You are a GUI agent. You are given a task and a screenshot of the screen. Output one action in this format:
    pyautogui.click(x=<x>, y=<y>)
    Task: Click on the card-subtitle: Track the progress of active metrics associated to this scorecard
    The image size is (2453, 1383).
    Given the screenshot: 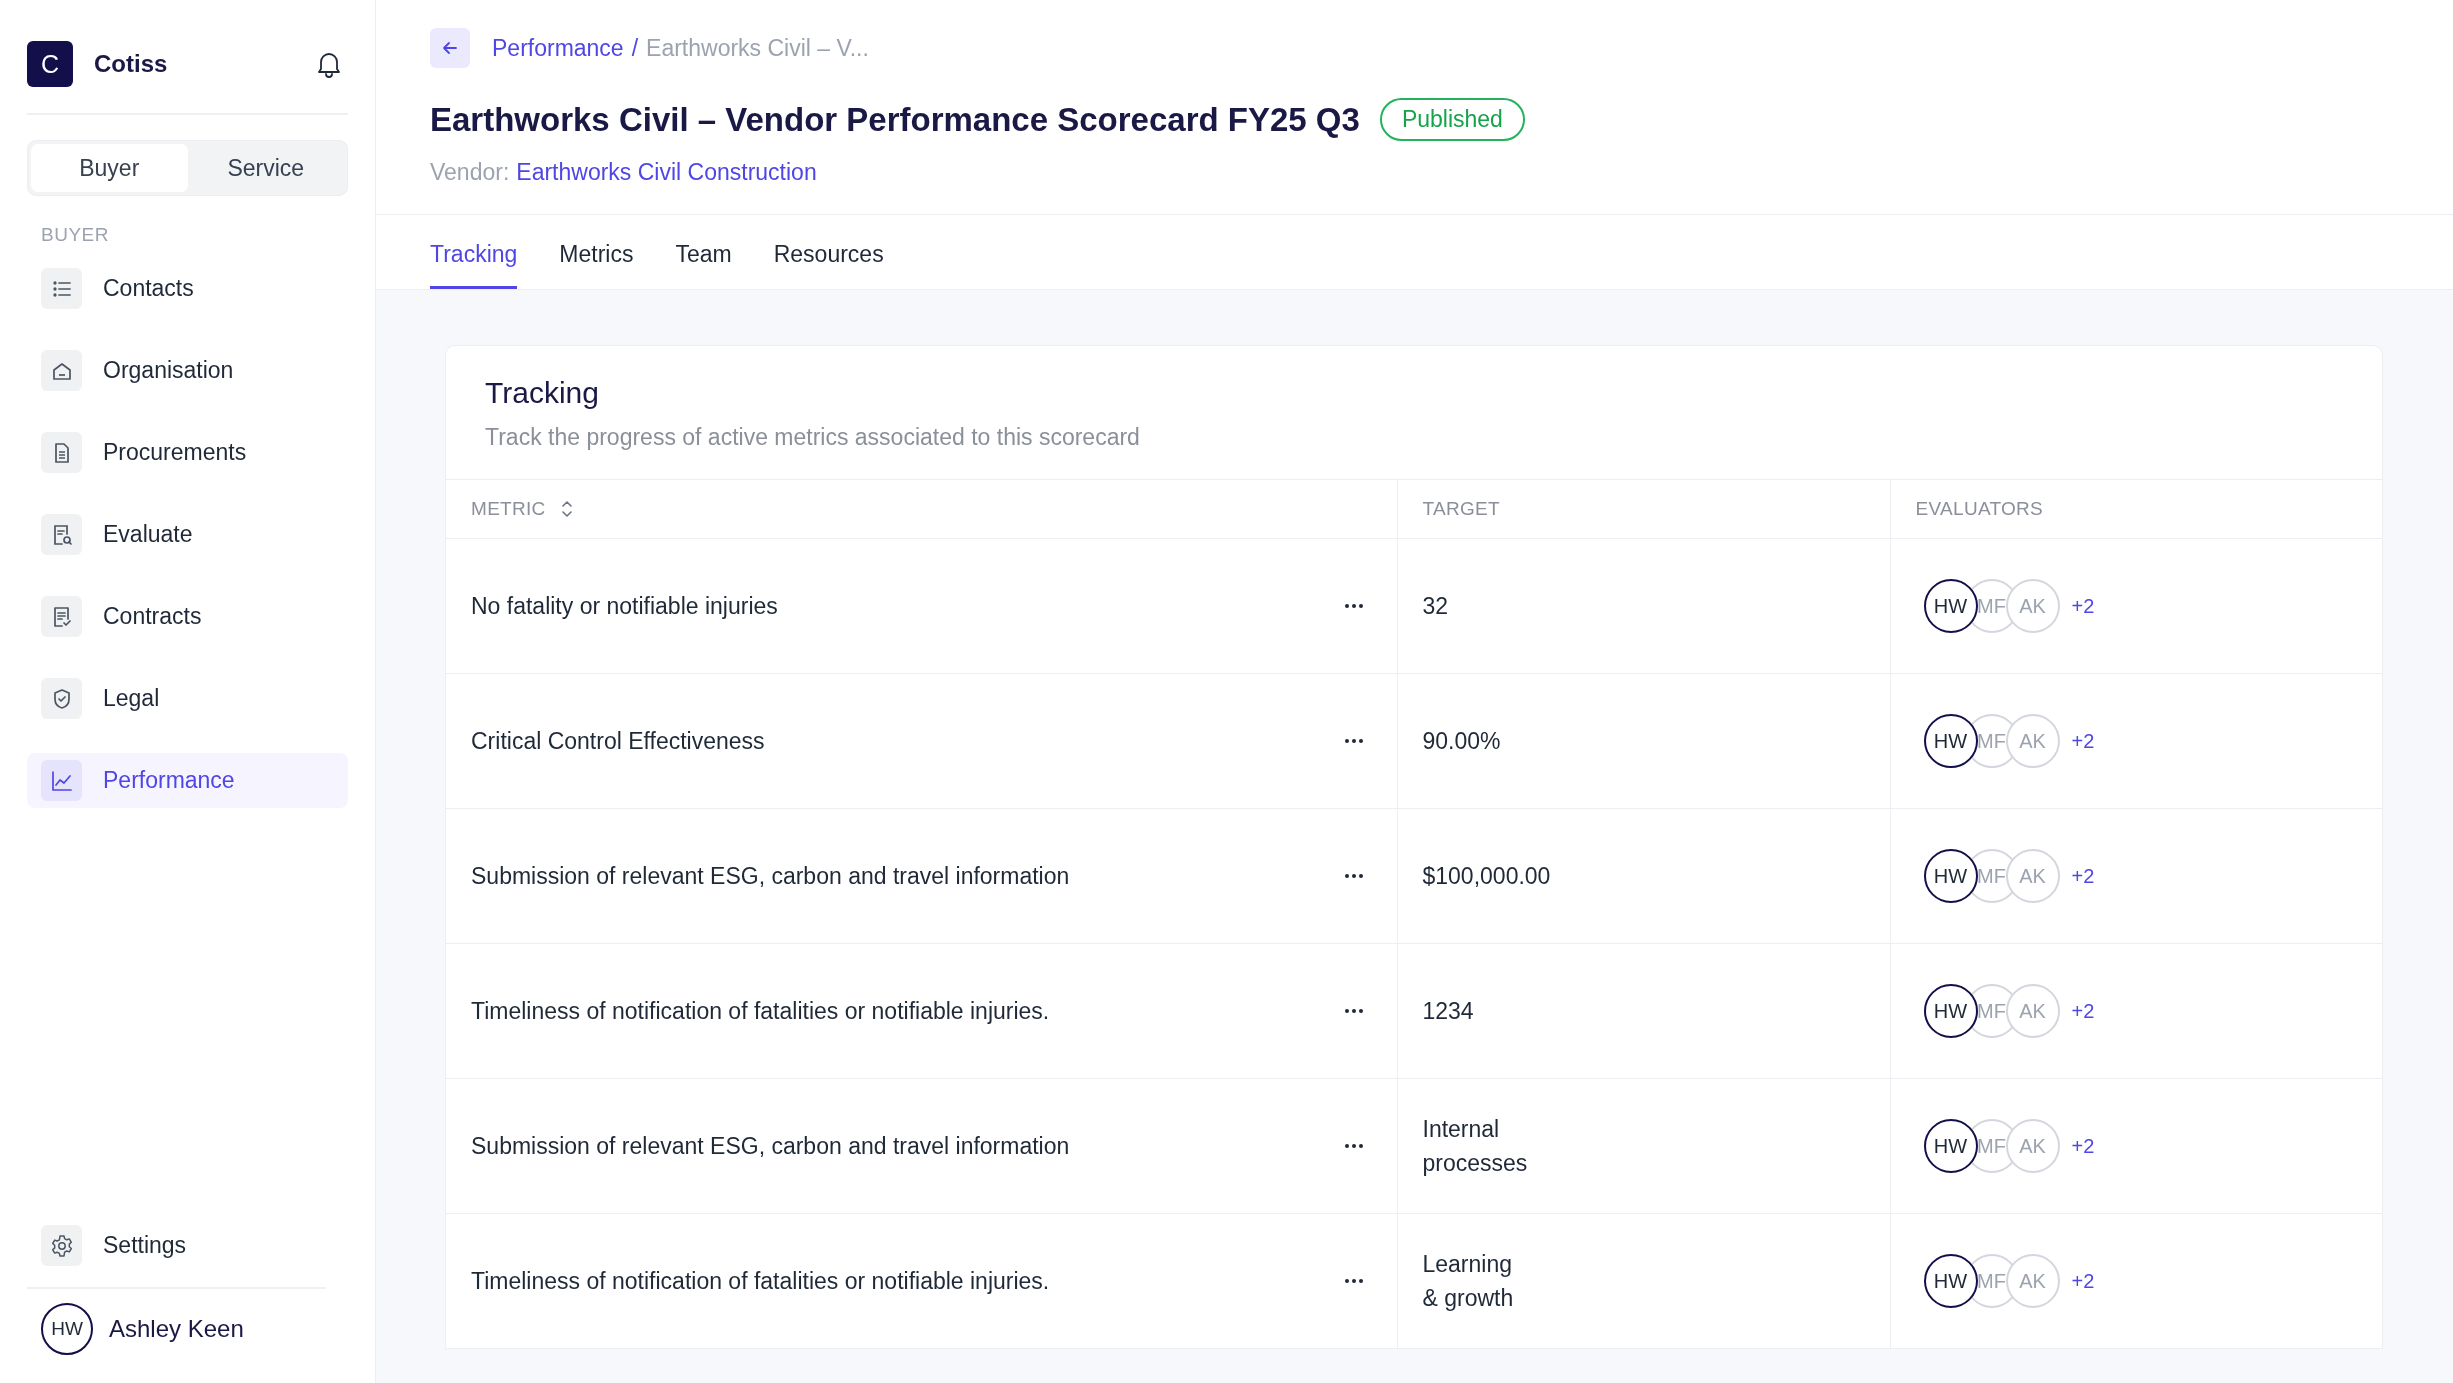 What is the action you would take?
    pyautogui.click(x=813, y=437)
    